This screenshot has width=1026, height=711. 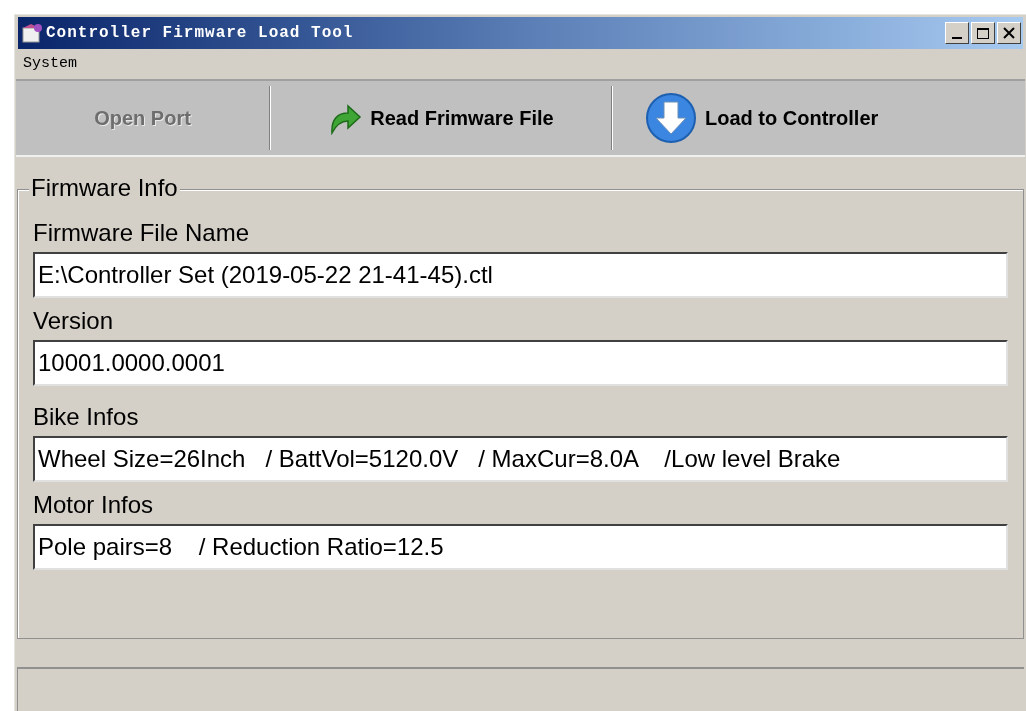 I want to click on input-field: 10001.0000.0001, so click(x=520, y=363).